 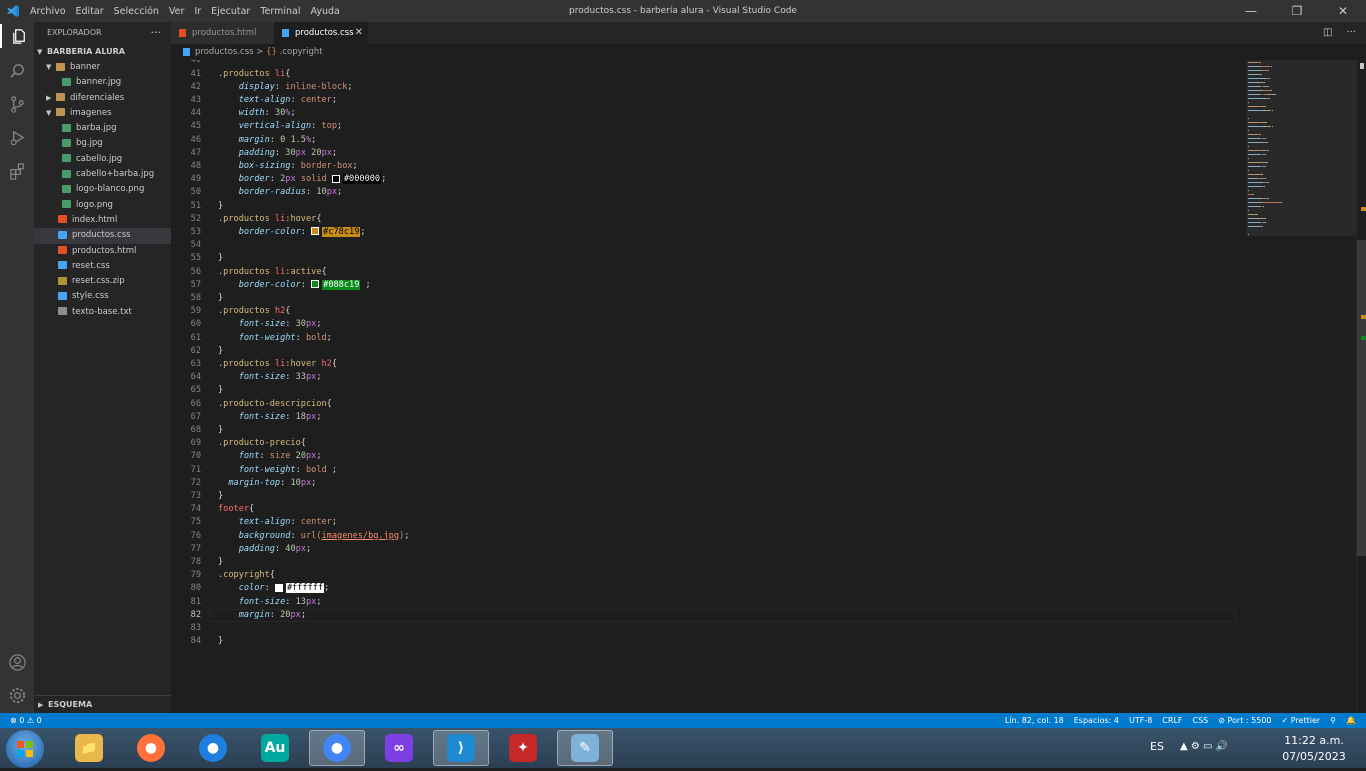 What do you see at coordinates (102, 52) in the screenshot?
I see `project-folder-header: ▼ BARBERIA ALURA` at bounding box center [102, 52].